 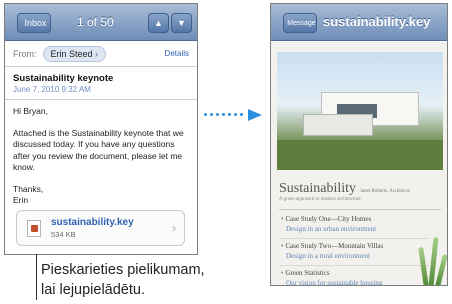 I want to click on next-message-button: ▼, so click(x=181, y=23).